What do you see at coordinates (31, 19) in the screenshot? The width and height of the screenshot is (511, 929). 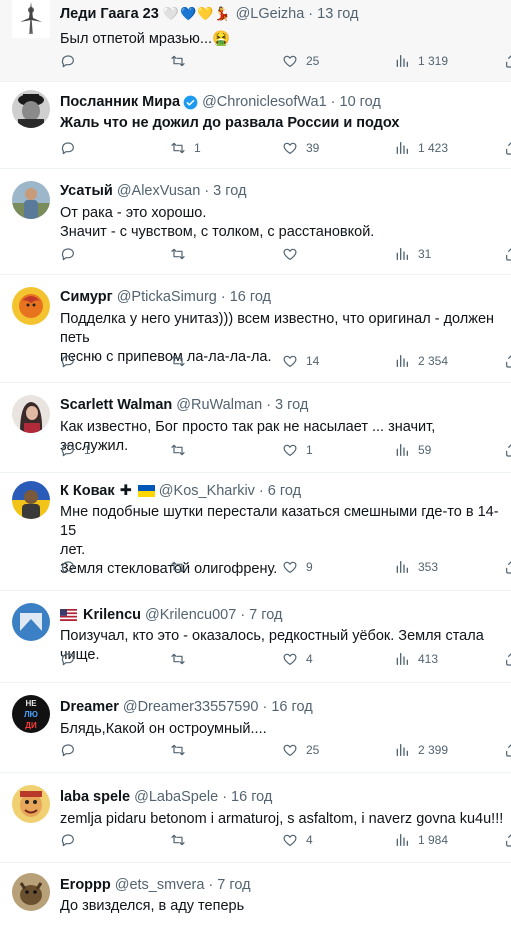 I see `dark-bird-avatar` at bounding box center [31, 19].